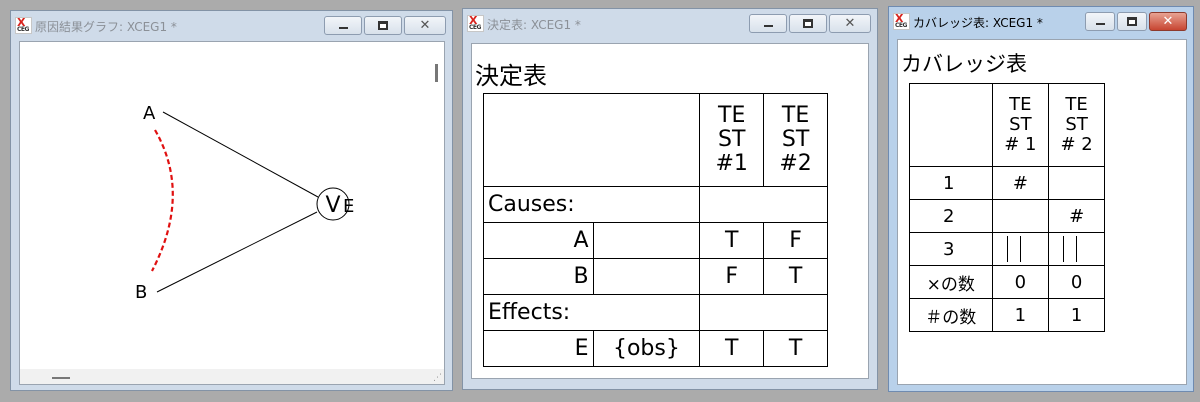 The width and height of the screenshot is (1200, 402). I want to click on effects-section-row: Effects:, so click(655, 312).